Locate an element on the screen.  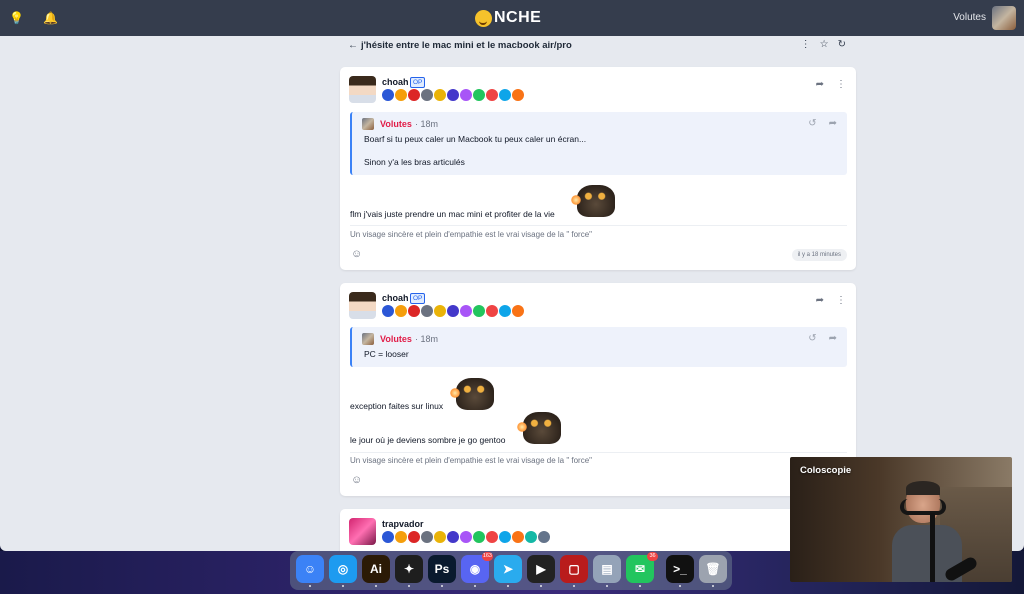
streamer-figure is located at coordinates (935, 531).